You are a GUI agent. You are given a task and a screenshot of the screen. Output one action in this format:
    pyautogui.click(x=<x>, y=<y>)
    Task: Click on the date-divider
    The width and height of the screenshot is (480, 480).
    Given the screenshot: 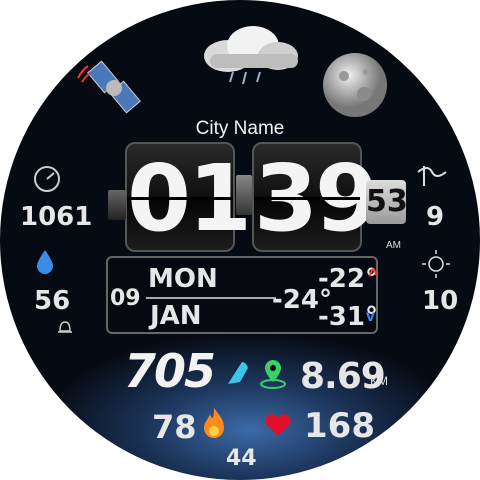 What is the action you would take?
    pyautogui.click(x=211, y=298)
    